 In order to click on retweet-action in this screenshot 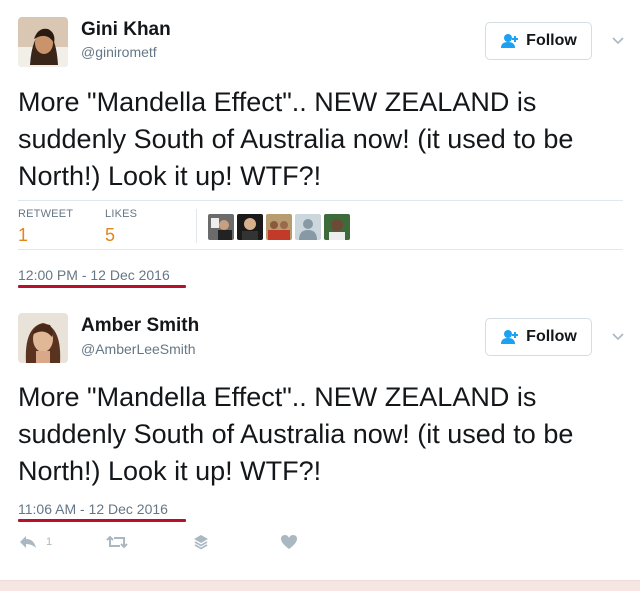, I will do `click(117, 542)`.